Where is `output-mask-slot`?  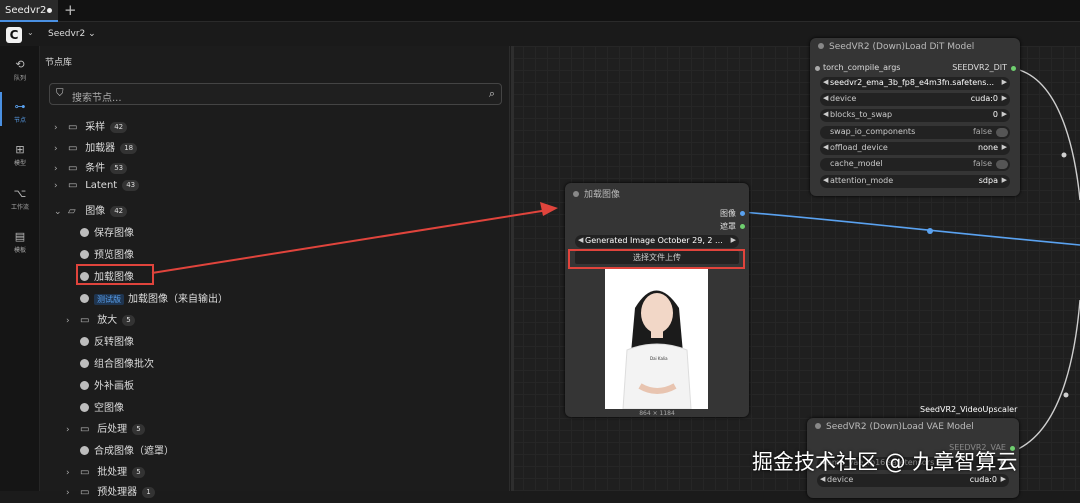 output-mask-slot is located at coordinates (742, 226).